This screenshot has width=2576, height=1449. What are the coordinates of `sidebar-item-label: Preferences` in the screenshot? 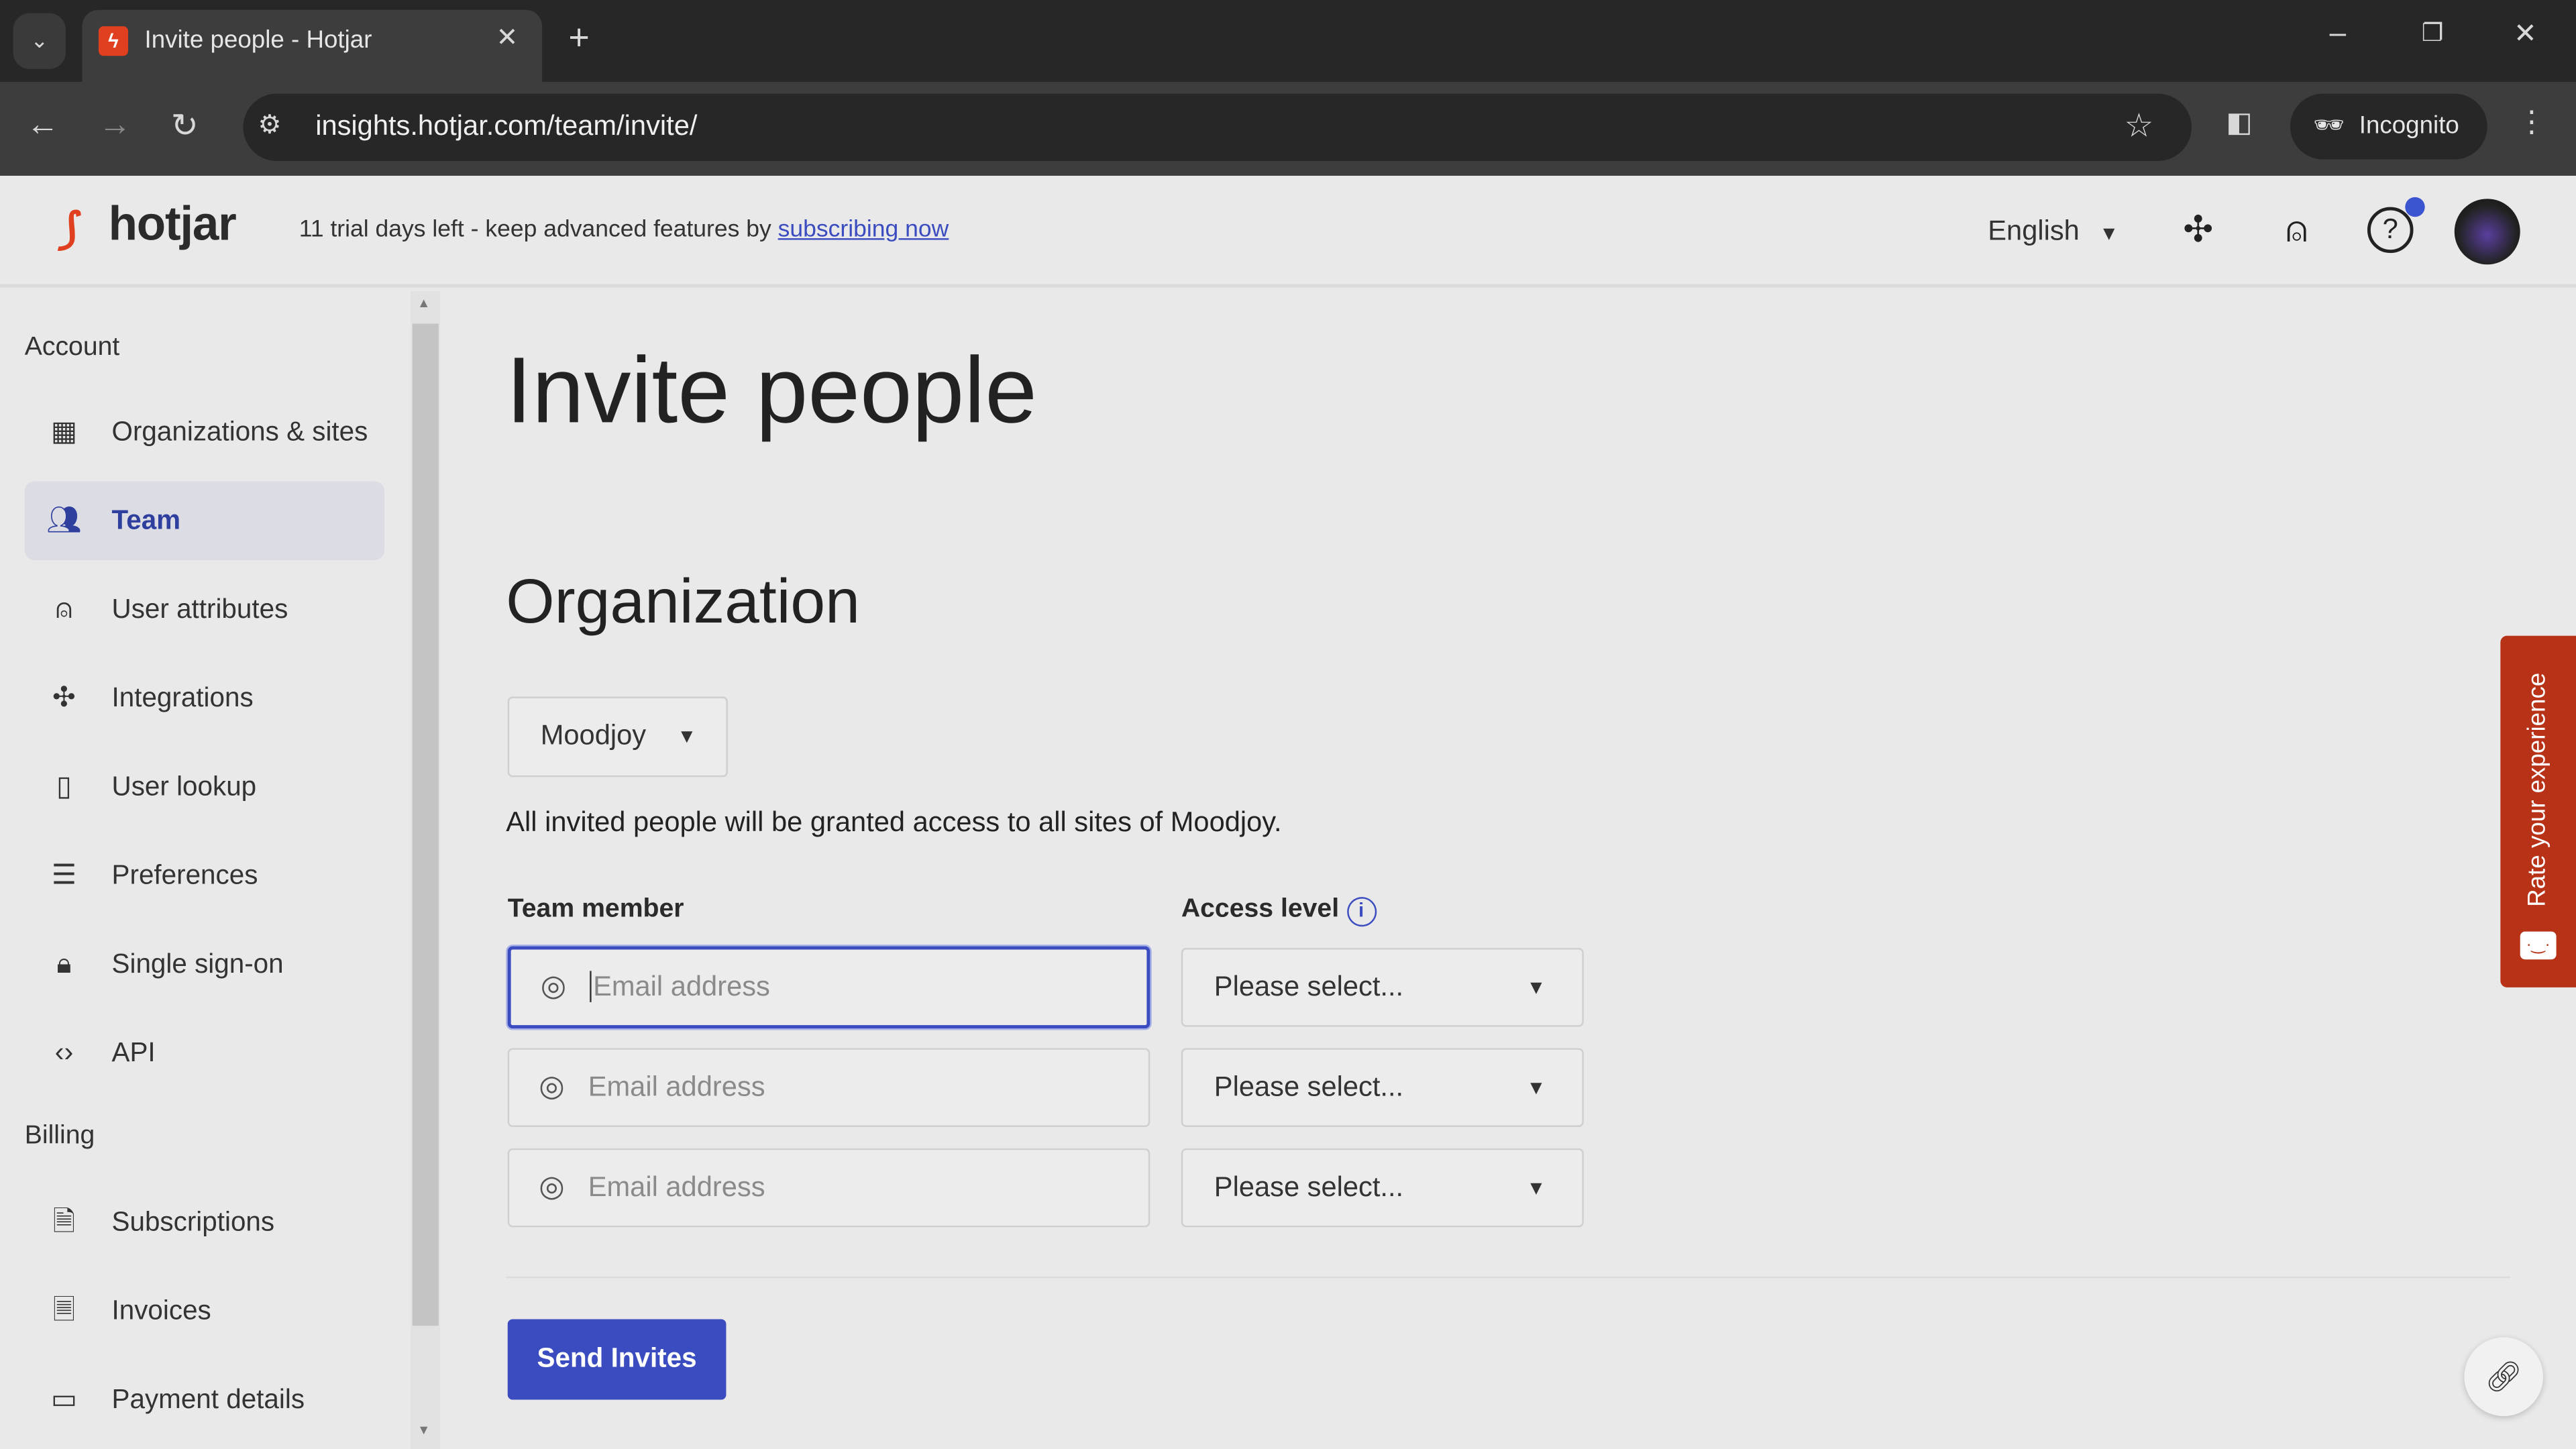 It's located at (184, 876).